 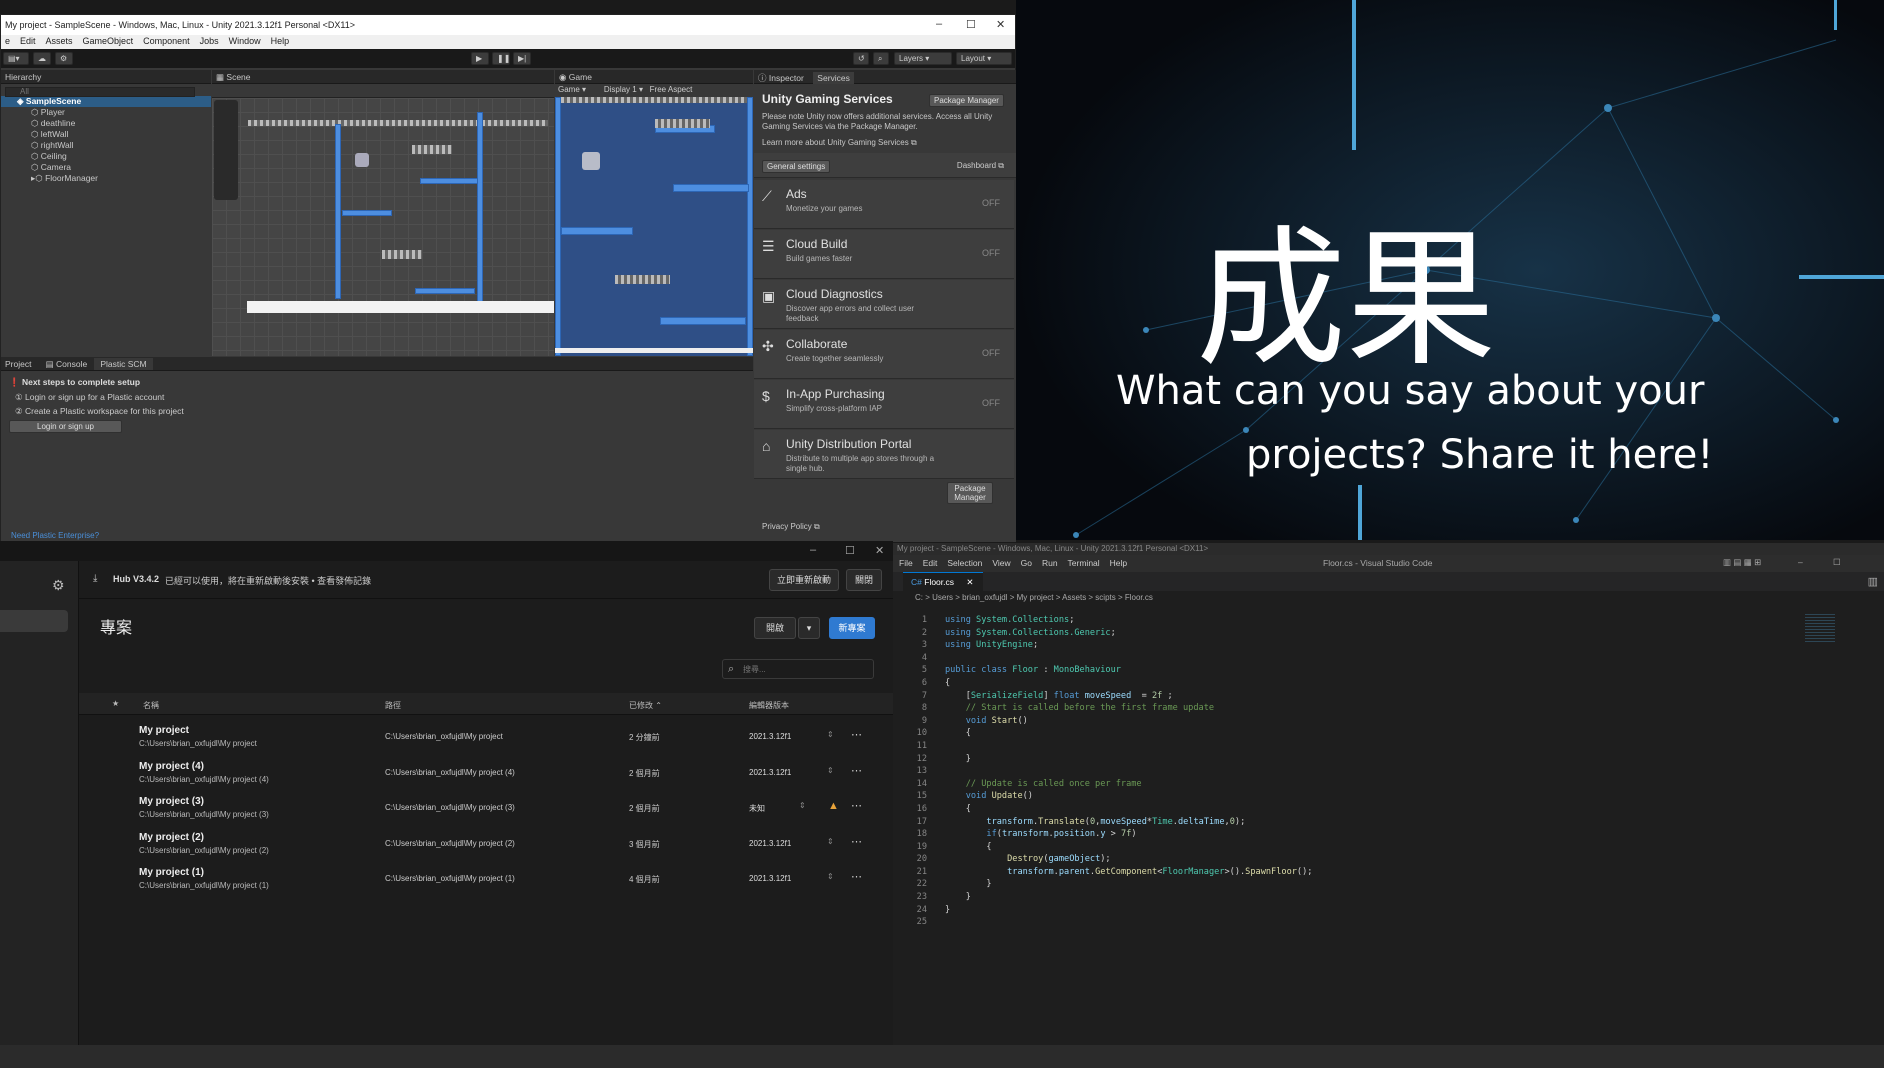 I want to click on open-button: 開啟, so click(x=775, y=628).